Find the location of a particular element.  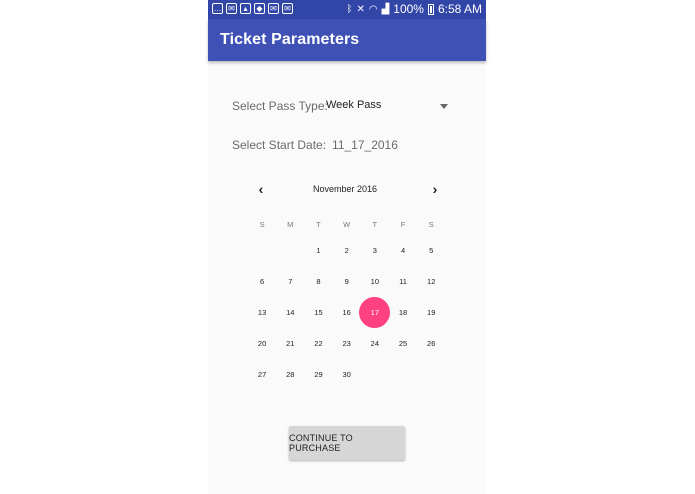

selected-day-label: 17 is located at coordinates (375, 312).